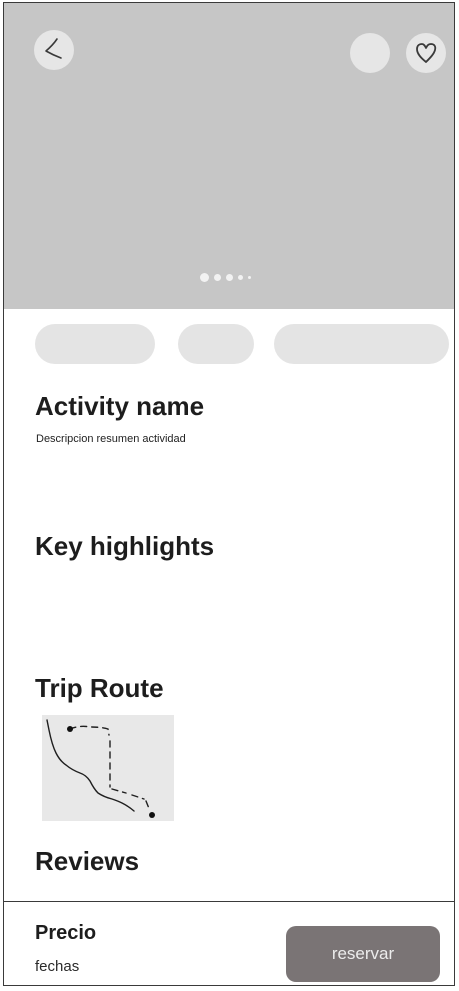 Image resolution: width=459 pixels, height=991 pixels. What do you see at coordinates (204, 277) in the screenshot?
I see `carousel-dot-active` at bounding box center [204, 277].